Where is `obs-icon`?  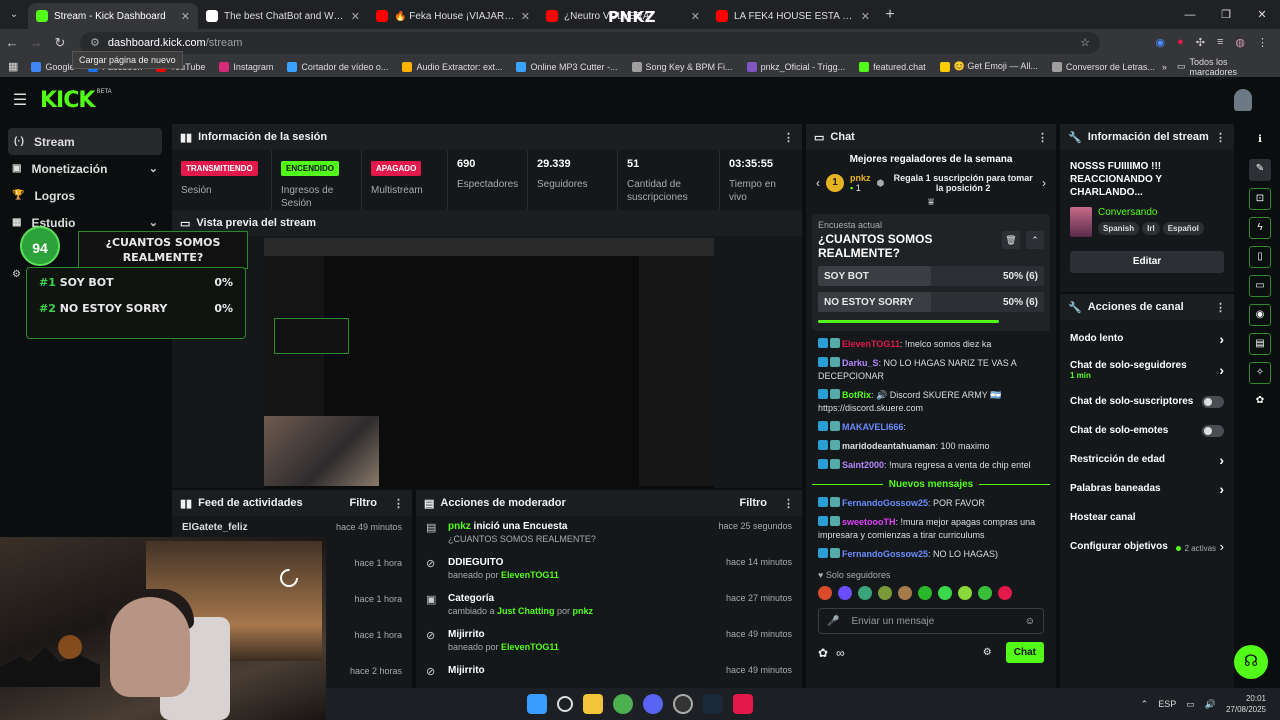 obs-icon is located at coordinates (683, 704).